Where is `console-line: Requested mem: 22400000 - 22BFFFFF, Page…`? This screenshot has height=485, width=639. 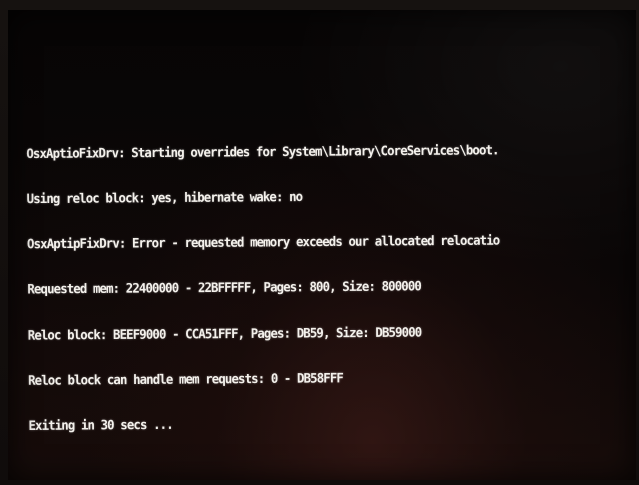
console-line: Requested mem: 22400000 - 22BFFFFF, Page… is located at coordinates (224, 288).